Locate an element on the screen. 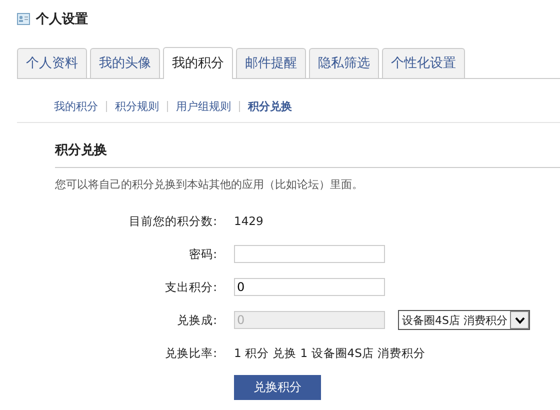 This screenshot has height=410, width=560. chevron-down-icon is located at coordinates (520, 320).